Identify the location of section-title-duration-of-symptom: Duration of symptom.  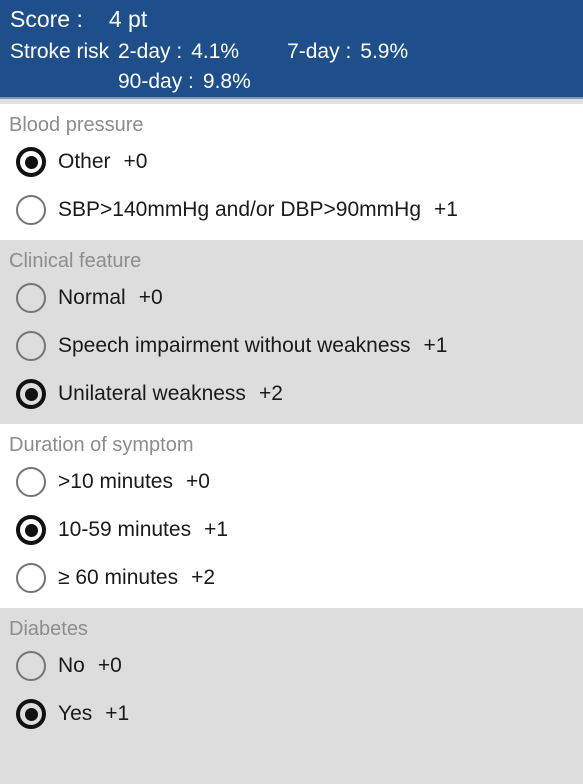
(101, 445).